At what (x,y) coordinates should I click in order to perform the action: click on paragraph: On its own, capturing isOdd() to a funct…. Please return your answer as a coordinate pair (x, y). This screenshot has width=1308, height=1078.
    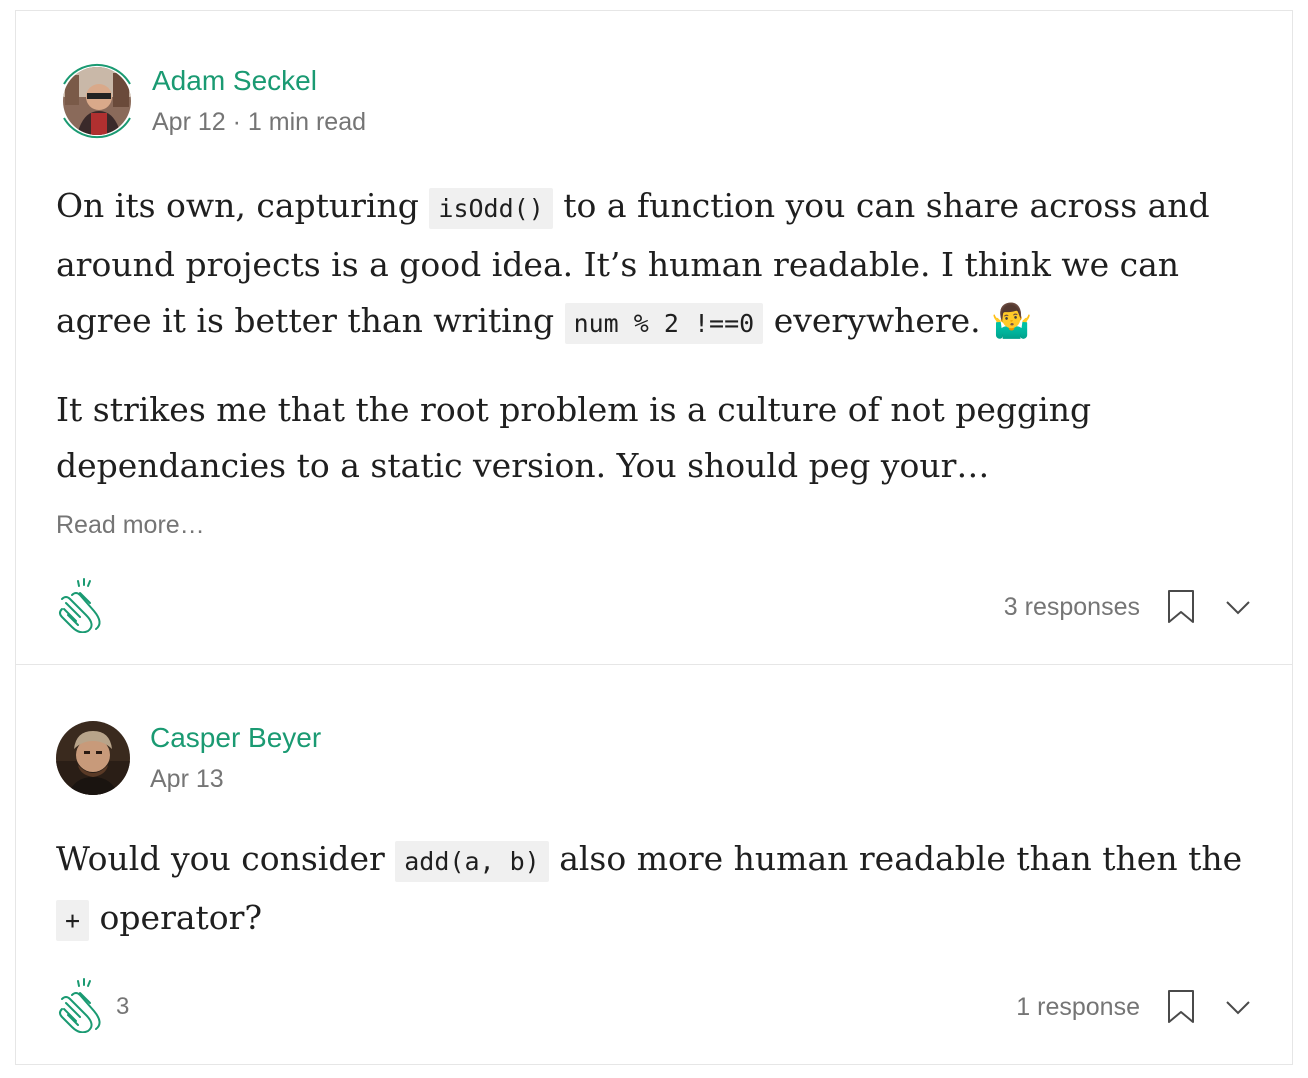
    Looking at the image, I should click on (656, 265).